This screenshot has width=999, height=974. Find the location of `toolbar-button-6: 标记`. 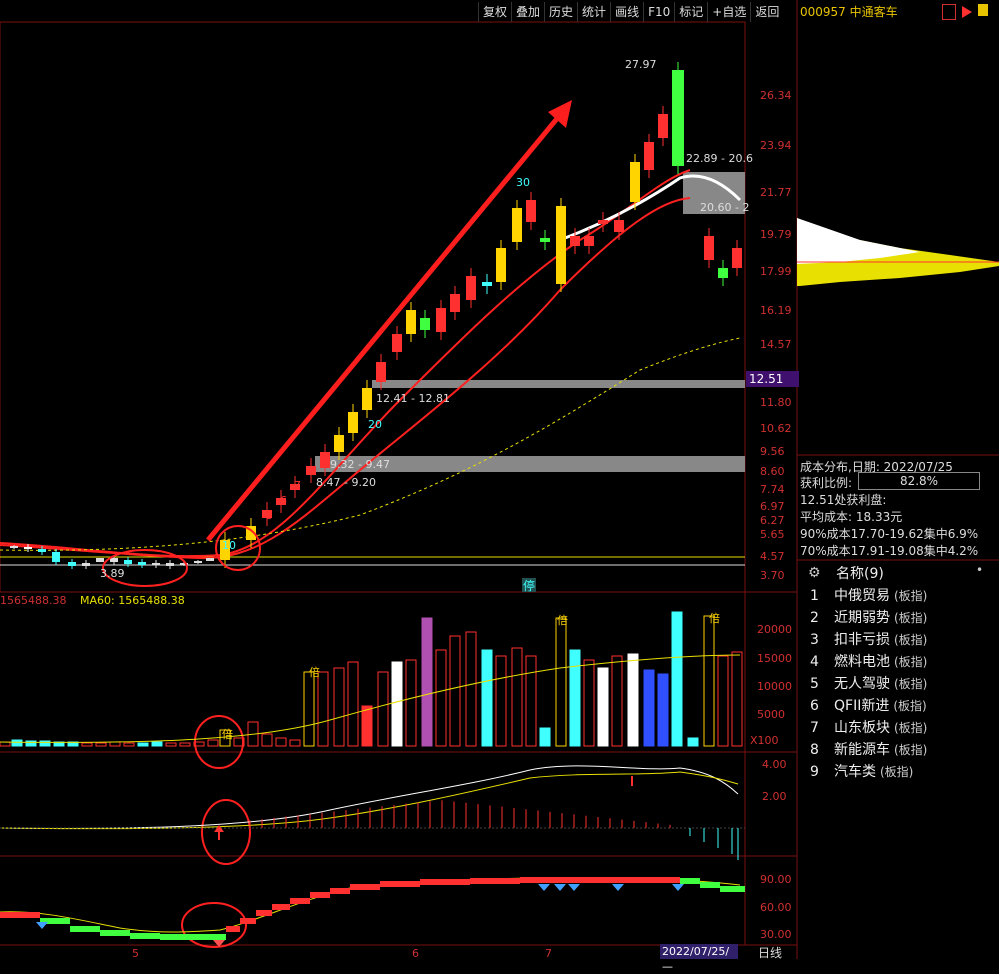

toolbar-button-6: 标记 is located at coordinates (690, 12).